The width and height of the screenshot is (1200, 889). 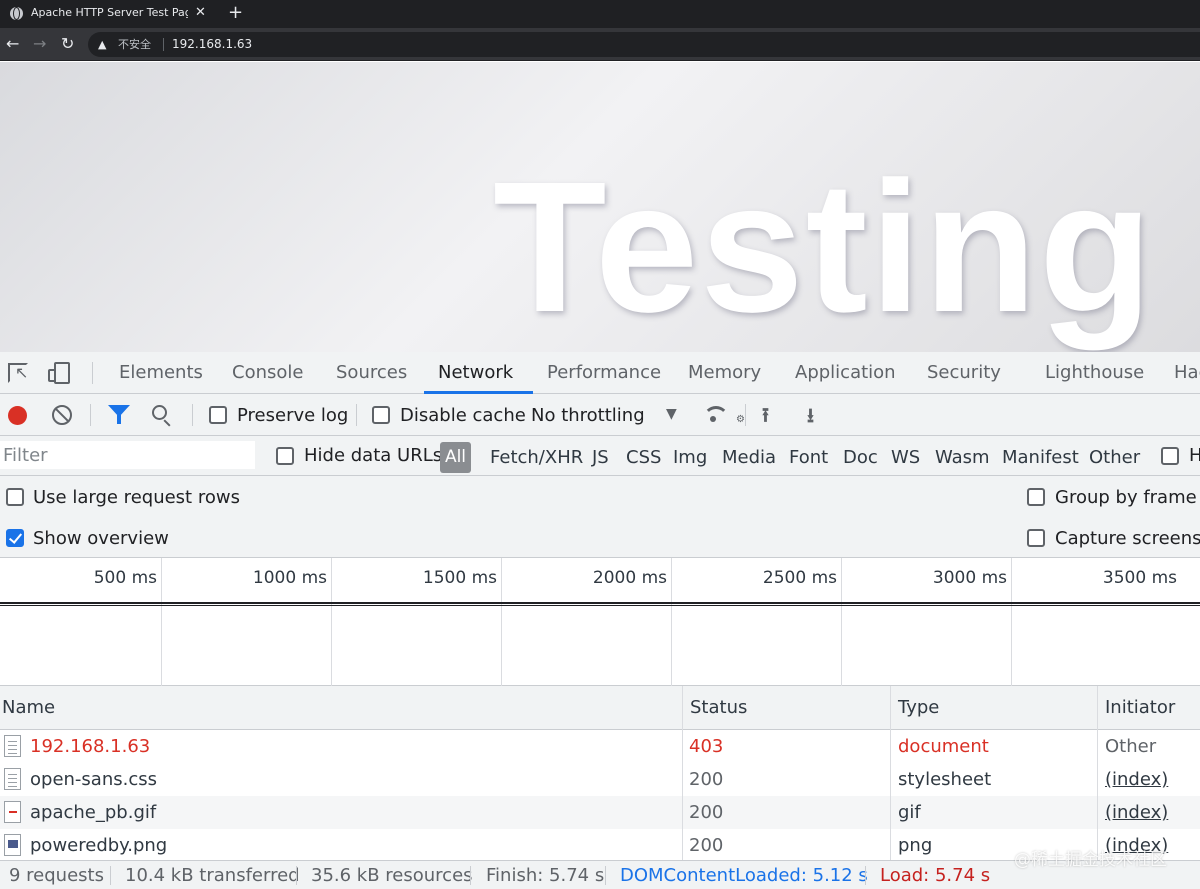 I want to click on column-header-status: Status, so click(x=788, y=708).